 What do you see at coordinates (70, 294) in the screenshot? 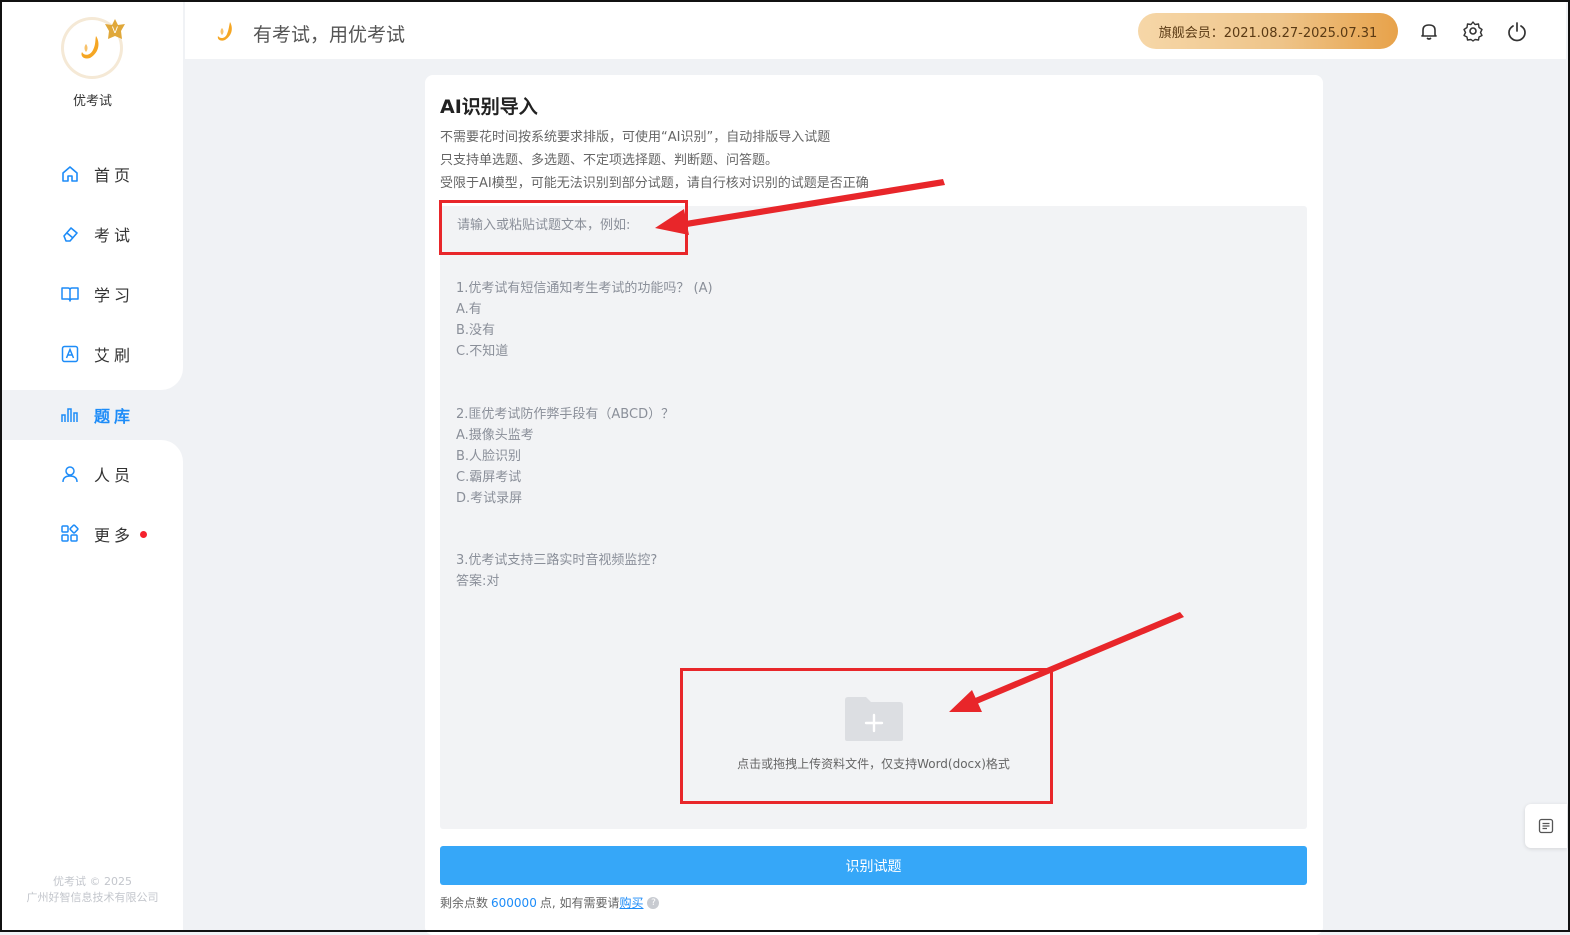
I see `book-icon` at bounding box center [70, 294].